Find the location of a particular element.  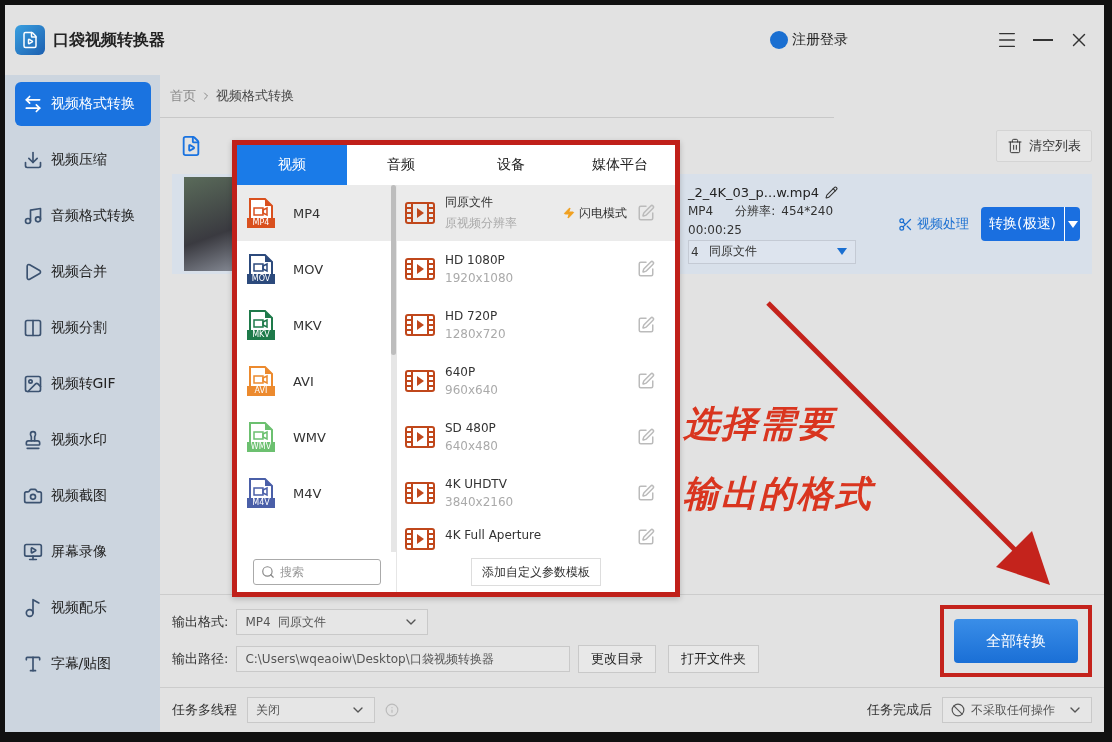

duration: 00:00:25 is located at coordinates (715, 229).